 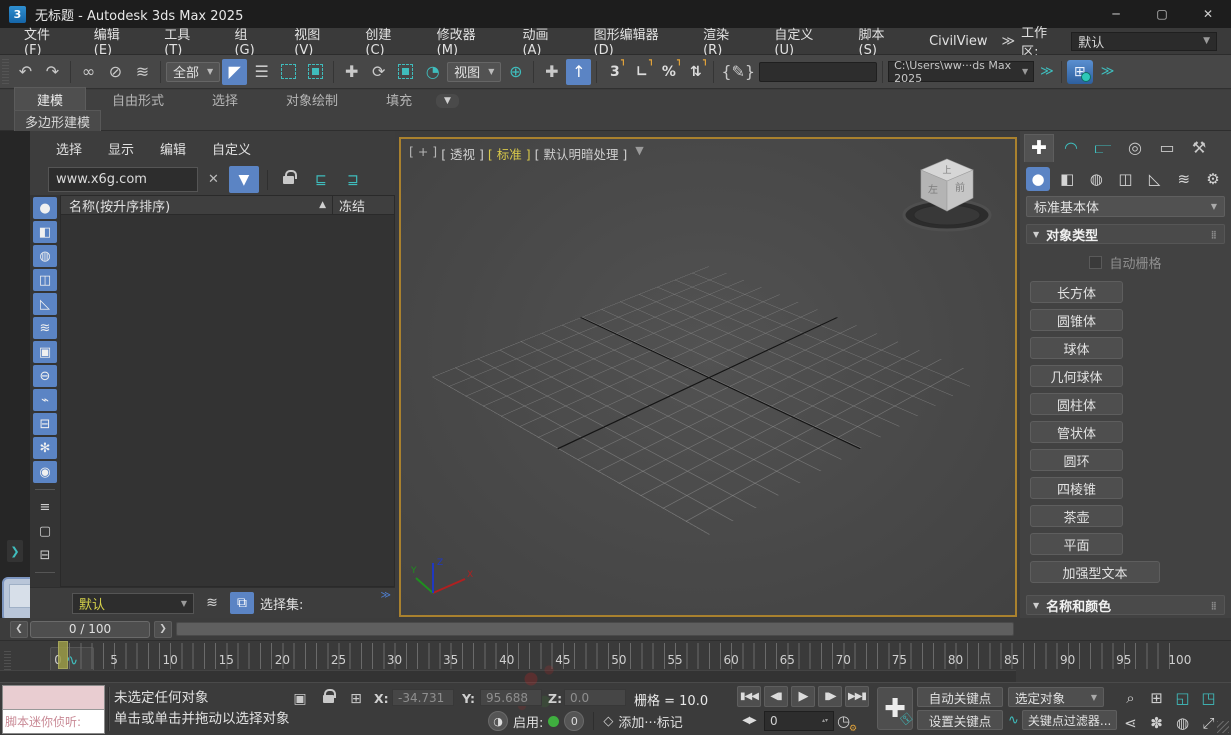 What do you see at coordinates (69, 148) in the screenshot?
I see `explorer-menu-item: 选择` at bounding box center [69, 148].